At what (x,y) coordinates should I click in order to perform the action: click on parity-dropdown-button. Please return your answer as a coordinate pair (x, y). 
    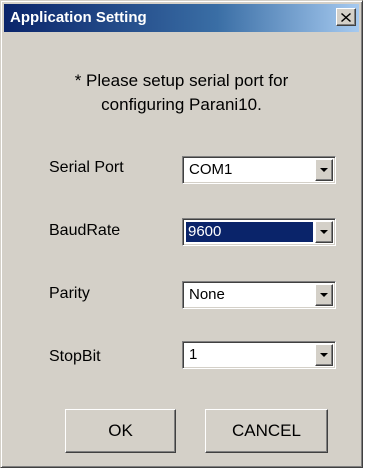
    Looking at the image, I should click on (324, 295).